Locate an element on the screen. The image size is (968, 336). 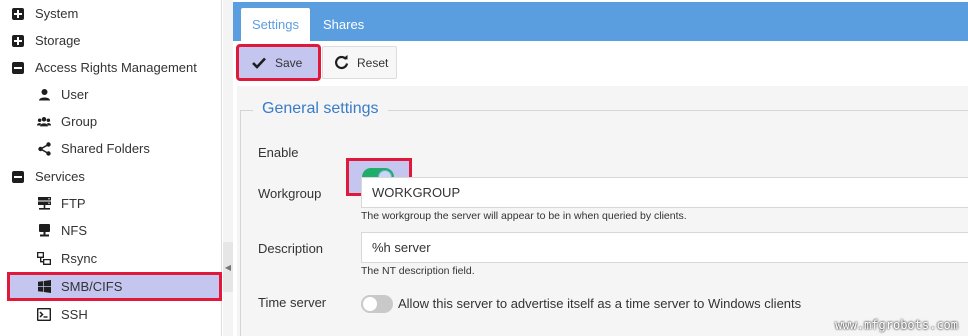
sidebar-item-services: Services is located at coordinates (111, 176).